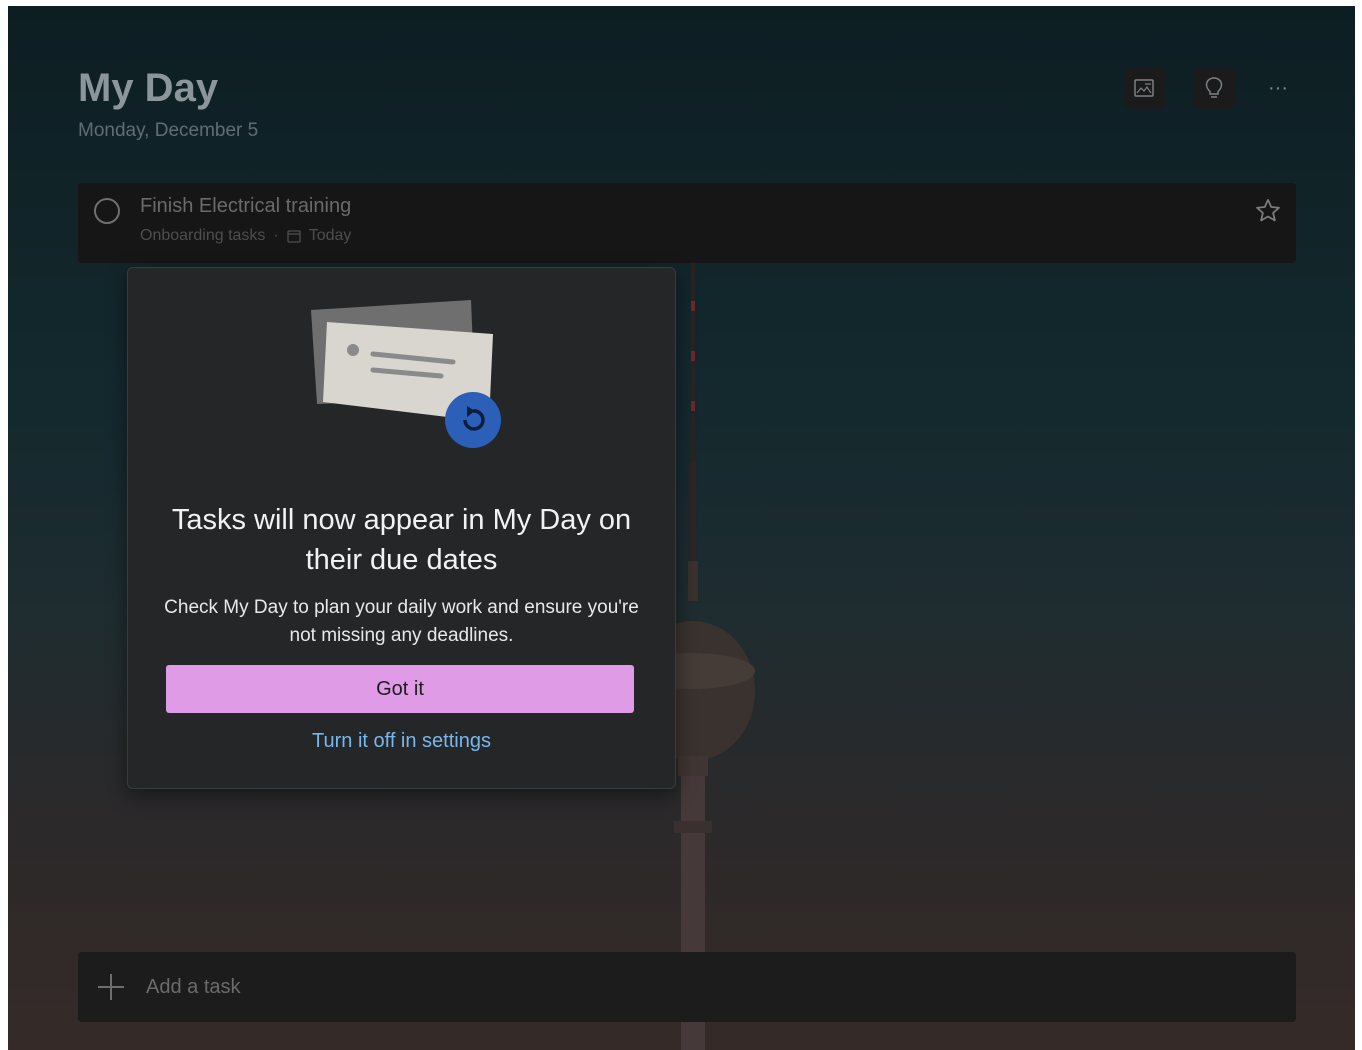 Image resolution: width=1362 pixels, height=1050 pixels. Describe the element at coordinates (294, 236) in the screenshot. I see `calendar-icon` at that location.